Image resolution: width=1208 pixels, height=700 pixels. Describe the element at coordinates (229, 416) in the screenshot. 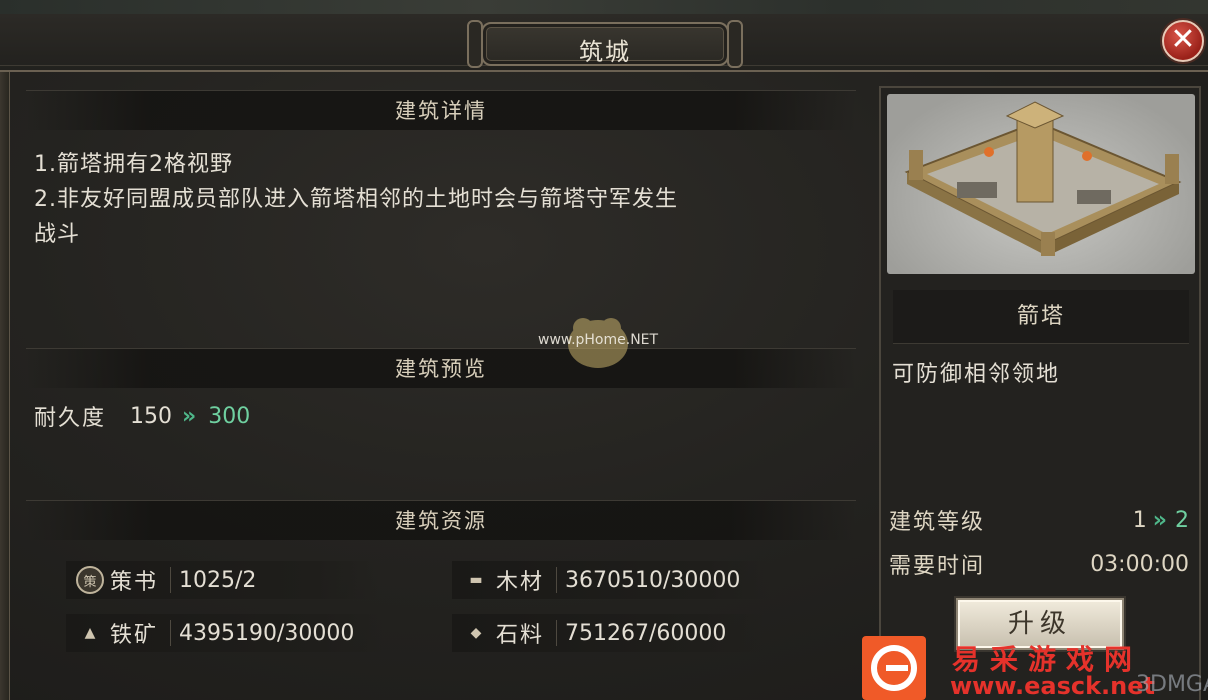

I see `durability-next: 300` at that location.